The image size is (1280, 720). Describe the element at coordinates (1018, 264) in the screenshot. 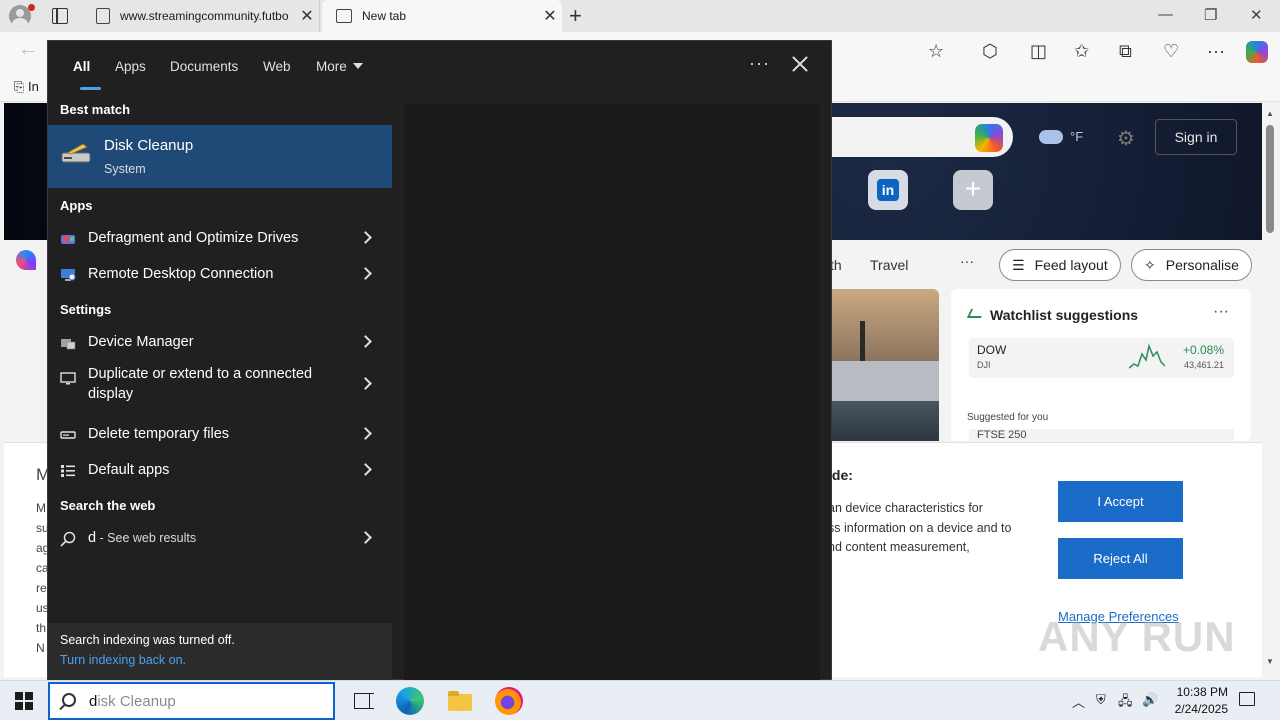

I see `sliders-icon: ☰` at that location.